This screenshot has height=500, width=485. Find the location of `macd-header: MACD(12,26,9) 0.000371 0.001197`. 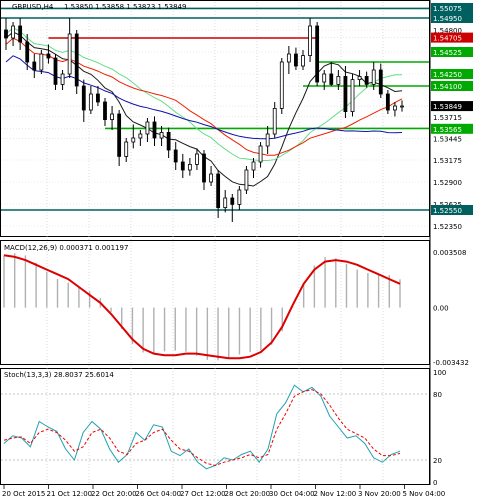

macd-header: MACD(12,26,9) 0.000371 0.001197 is located at coordinates (66, 248).